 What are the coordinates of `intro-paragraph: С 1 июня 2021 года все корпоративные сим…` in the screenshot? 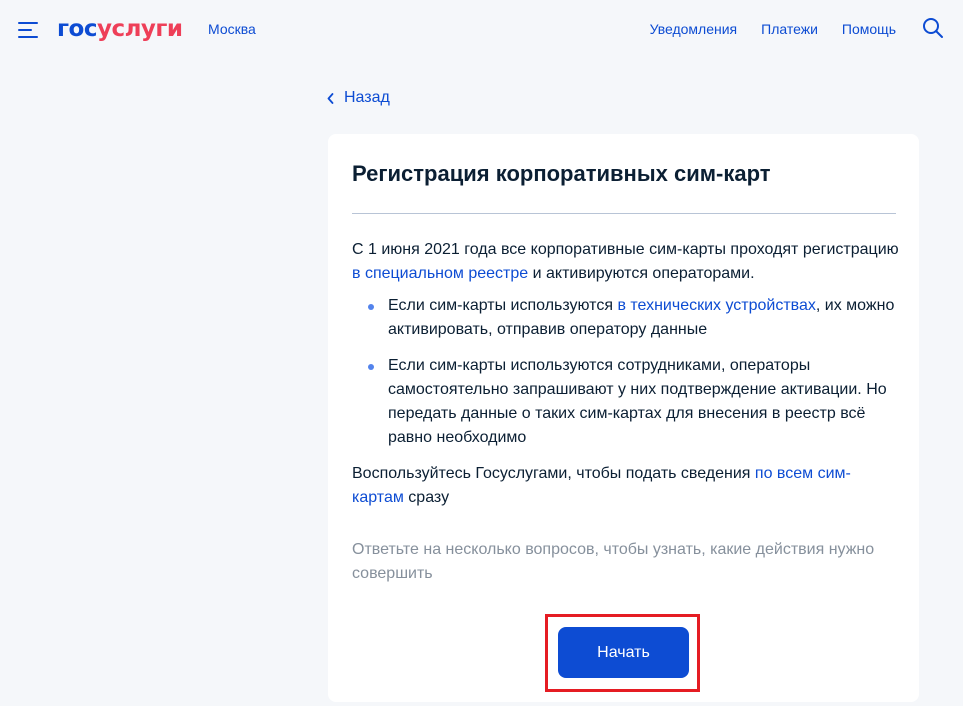 It's located at (625, 261).